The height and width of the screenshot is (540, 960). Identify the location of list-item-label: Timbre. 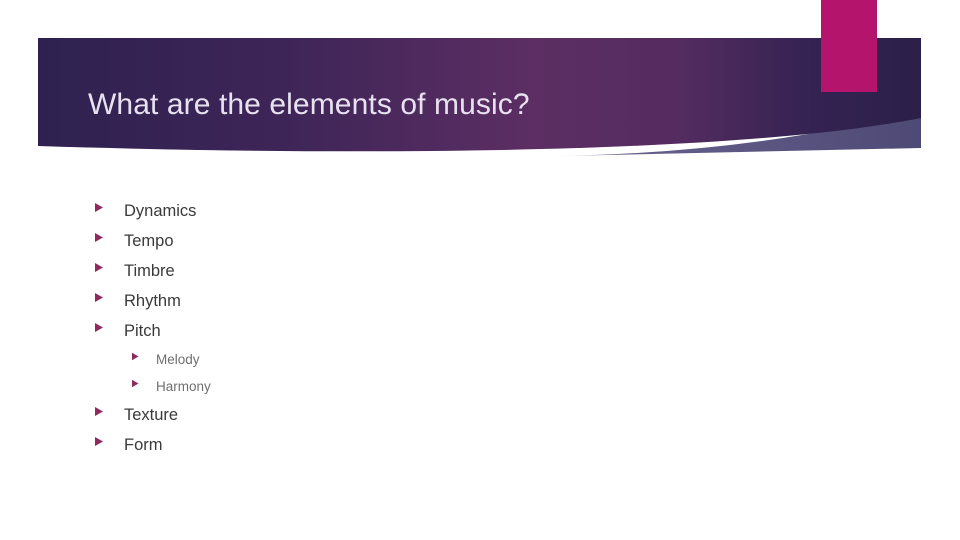
(149, 271).